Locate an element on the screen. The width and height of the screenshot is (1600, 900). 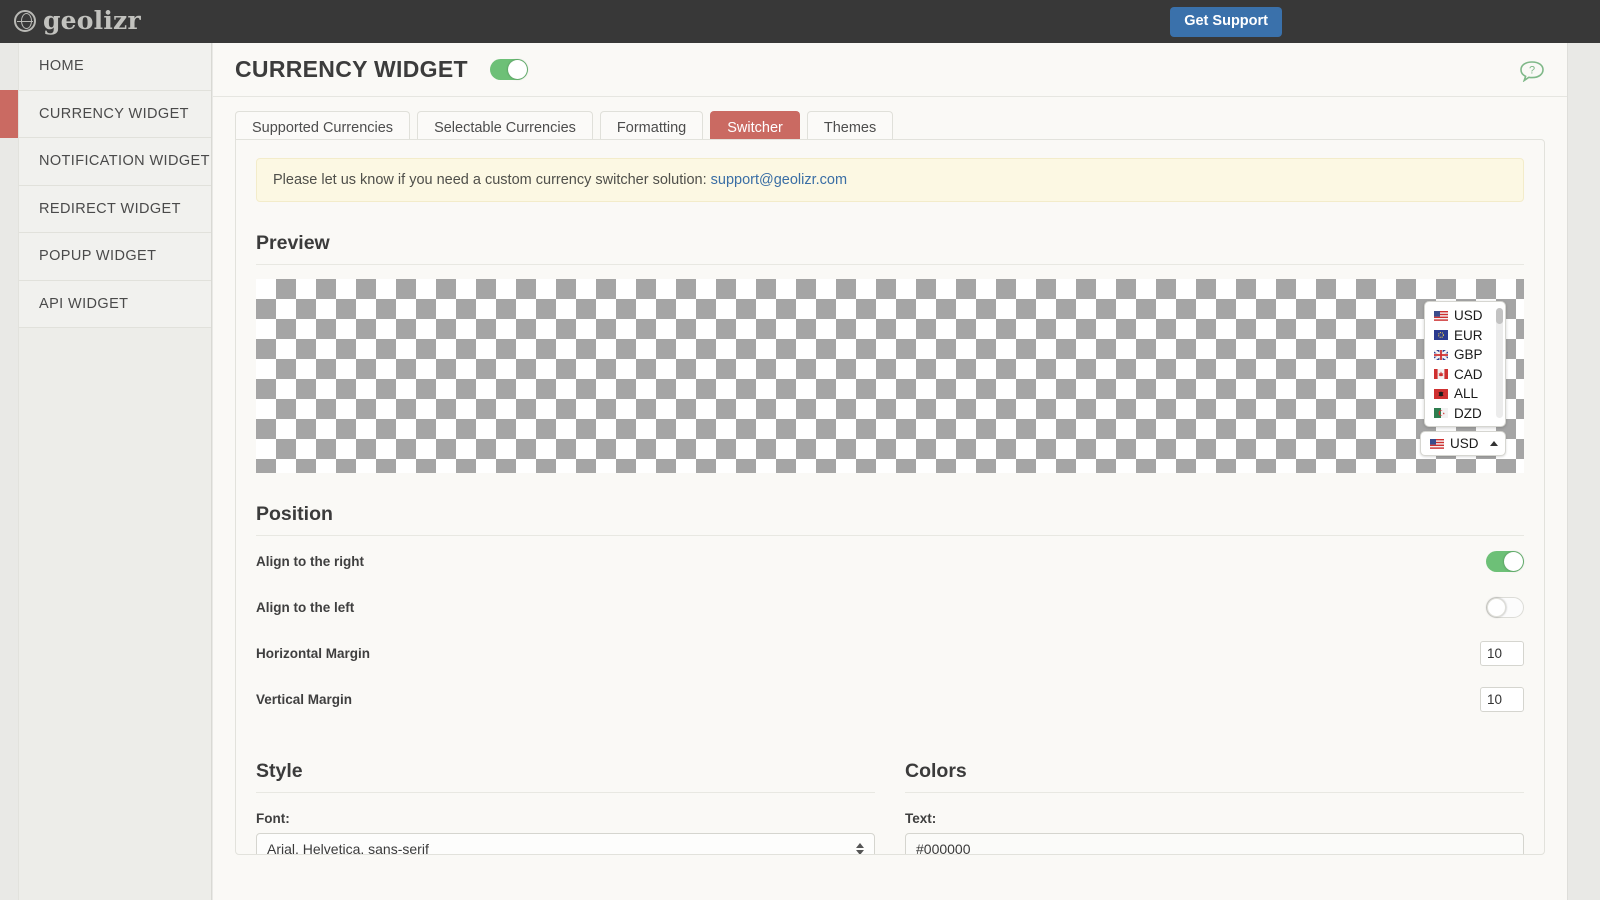
sidebar-item-label: API WIDGET is located at coordinates (84, 303).